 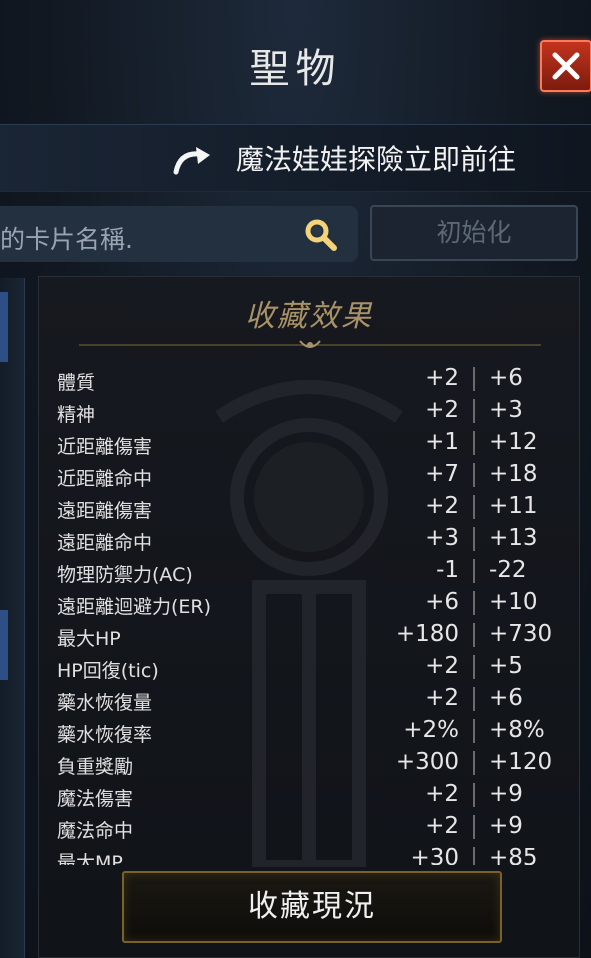 What do you see at coordinates (90, 858) in the screenshot?
I see `stat-name: 最大MP` at bounding box center [90, 858].